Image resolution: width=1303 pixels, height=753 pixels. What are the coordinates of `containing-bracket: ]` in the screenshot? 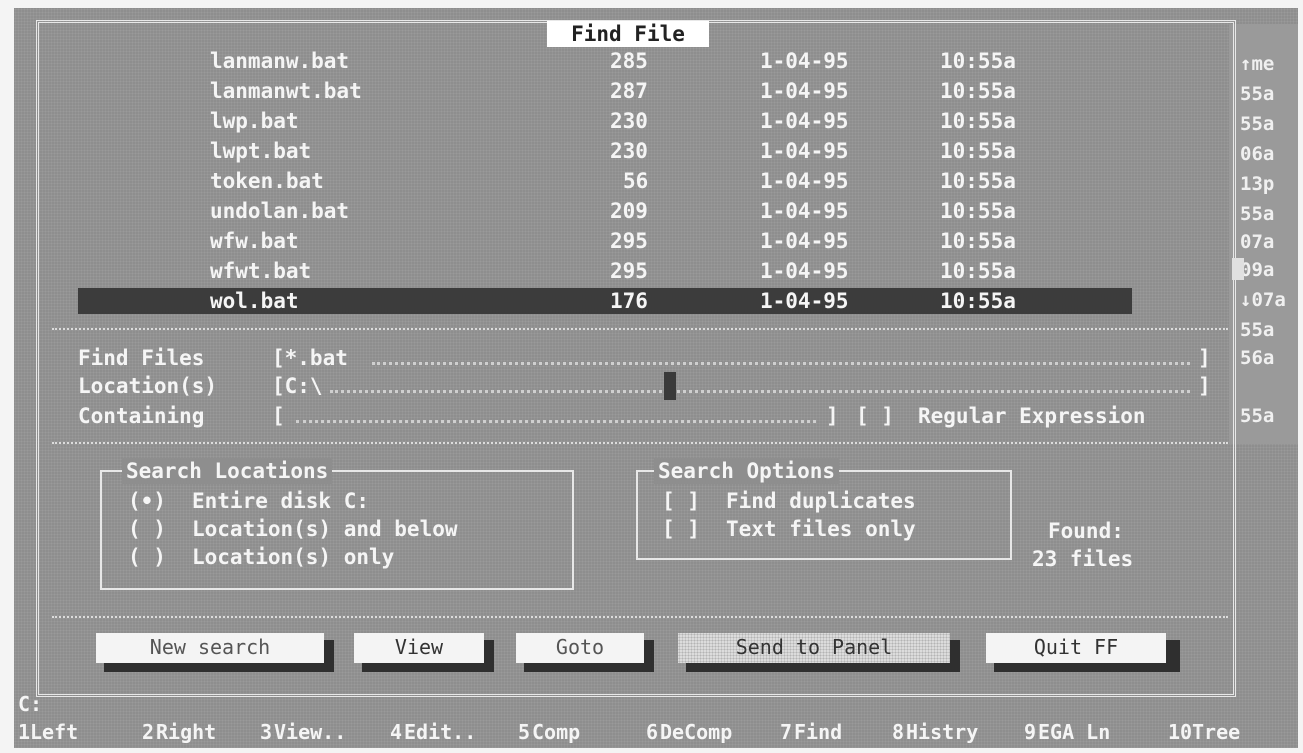 It's located at (832, 416).